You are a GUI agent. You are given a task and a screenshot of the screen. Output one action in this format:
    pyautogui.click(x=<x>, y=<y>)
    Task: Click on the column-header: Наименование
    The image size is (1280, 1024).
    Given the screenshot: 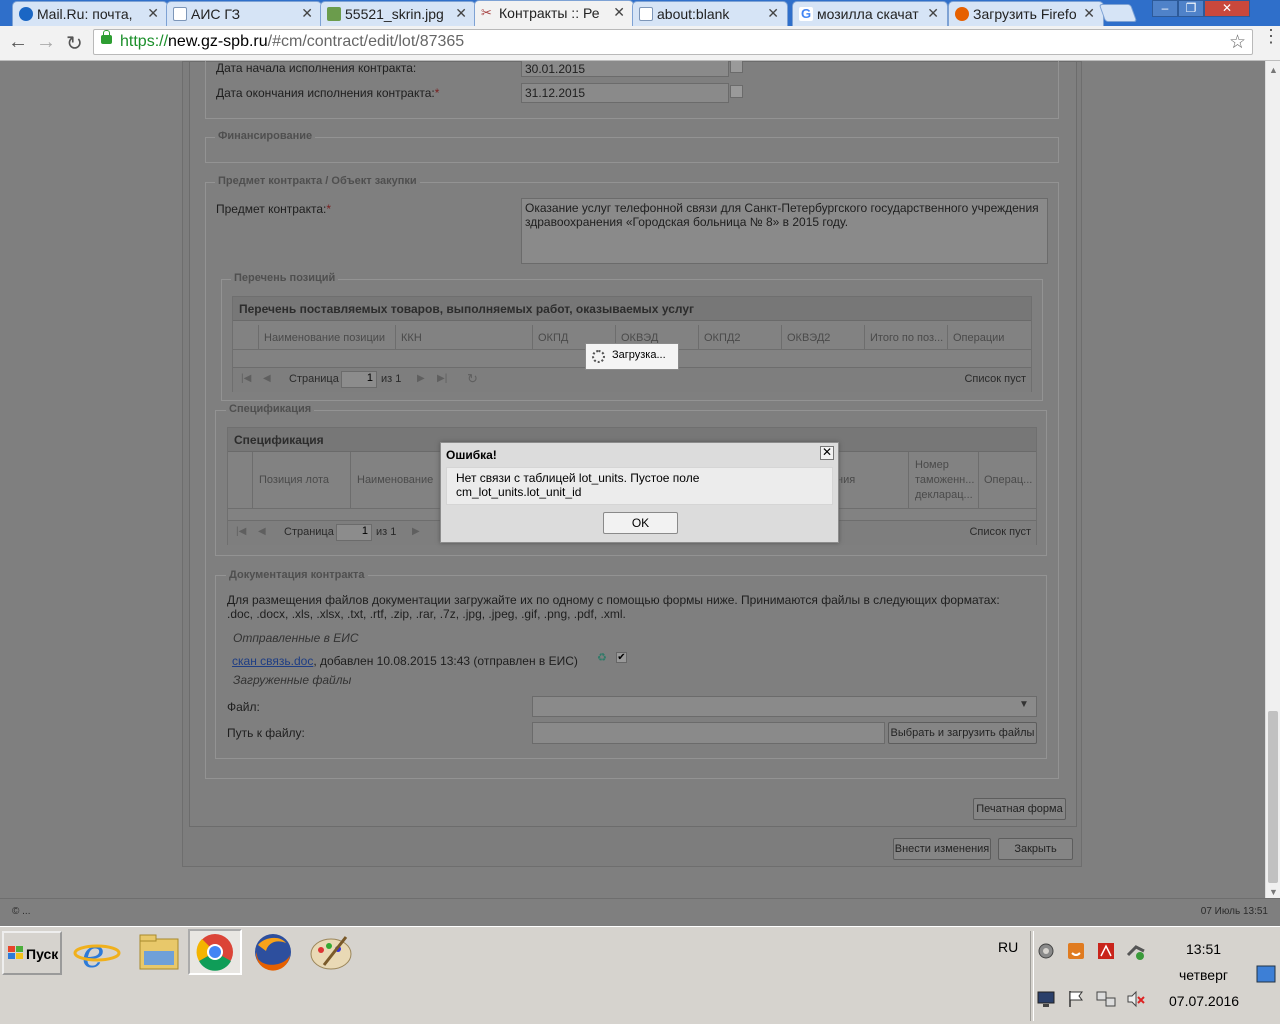 What is the action you would take?
    pyautogui.click(x=395, y=480)
    